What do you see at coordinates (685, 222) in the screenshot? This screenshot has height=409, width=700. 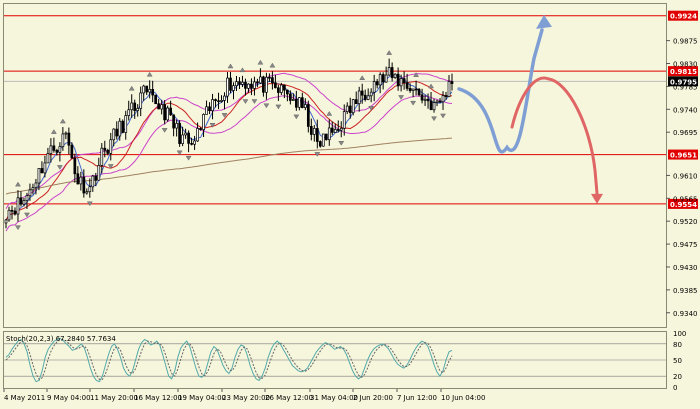 I see `price-tick-label: 0.9520` at bounding box center [685, 222].